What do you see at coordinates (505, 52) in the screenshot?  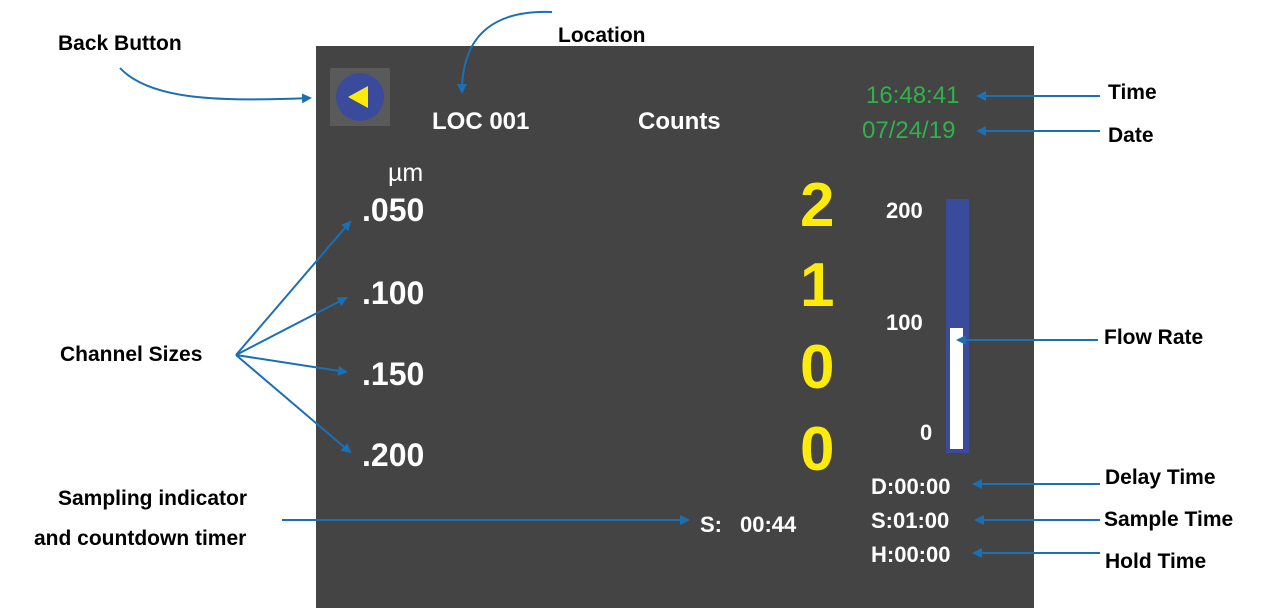 I see `arrow-location` at bounding box center [505, 52].